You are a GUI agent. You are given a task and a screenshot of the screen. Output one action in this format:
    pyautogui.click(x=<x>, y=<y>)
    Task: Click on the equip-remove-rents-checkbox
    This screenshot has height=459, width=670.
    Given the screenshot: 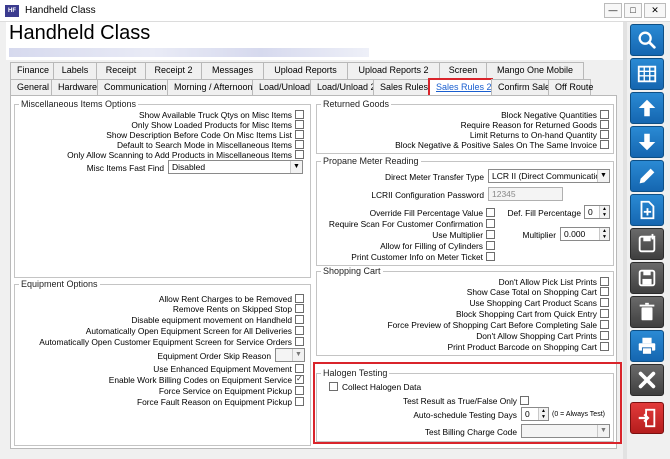 What is the action you would take?
    pyautogui.click(x=299, y=308)
    